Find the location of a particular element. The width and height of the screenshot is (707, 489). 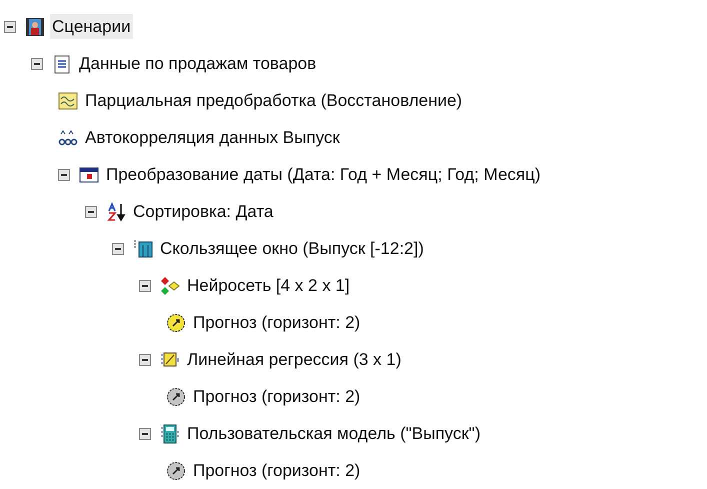

film-portrait-icon is located at coordinates (35, 26).